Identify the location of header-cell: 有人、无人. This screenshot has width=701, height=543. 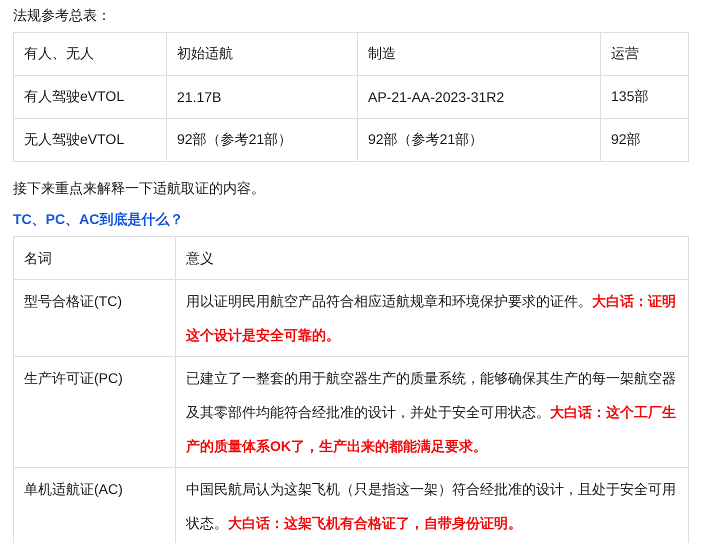
(90, 54).